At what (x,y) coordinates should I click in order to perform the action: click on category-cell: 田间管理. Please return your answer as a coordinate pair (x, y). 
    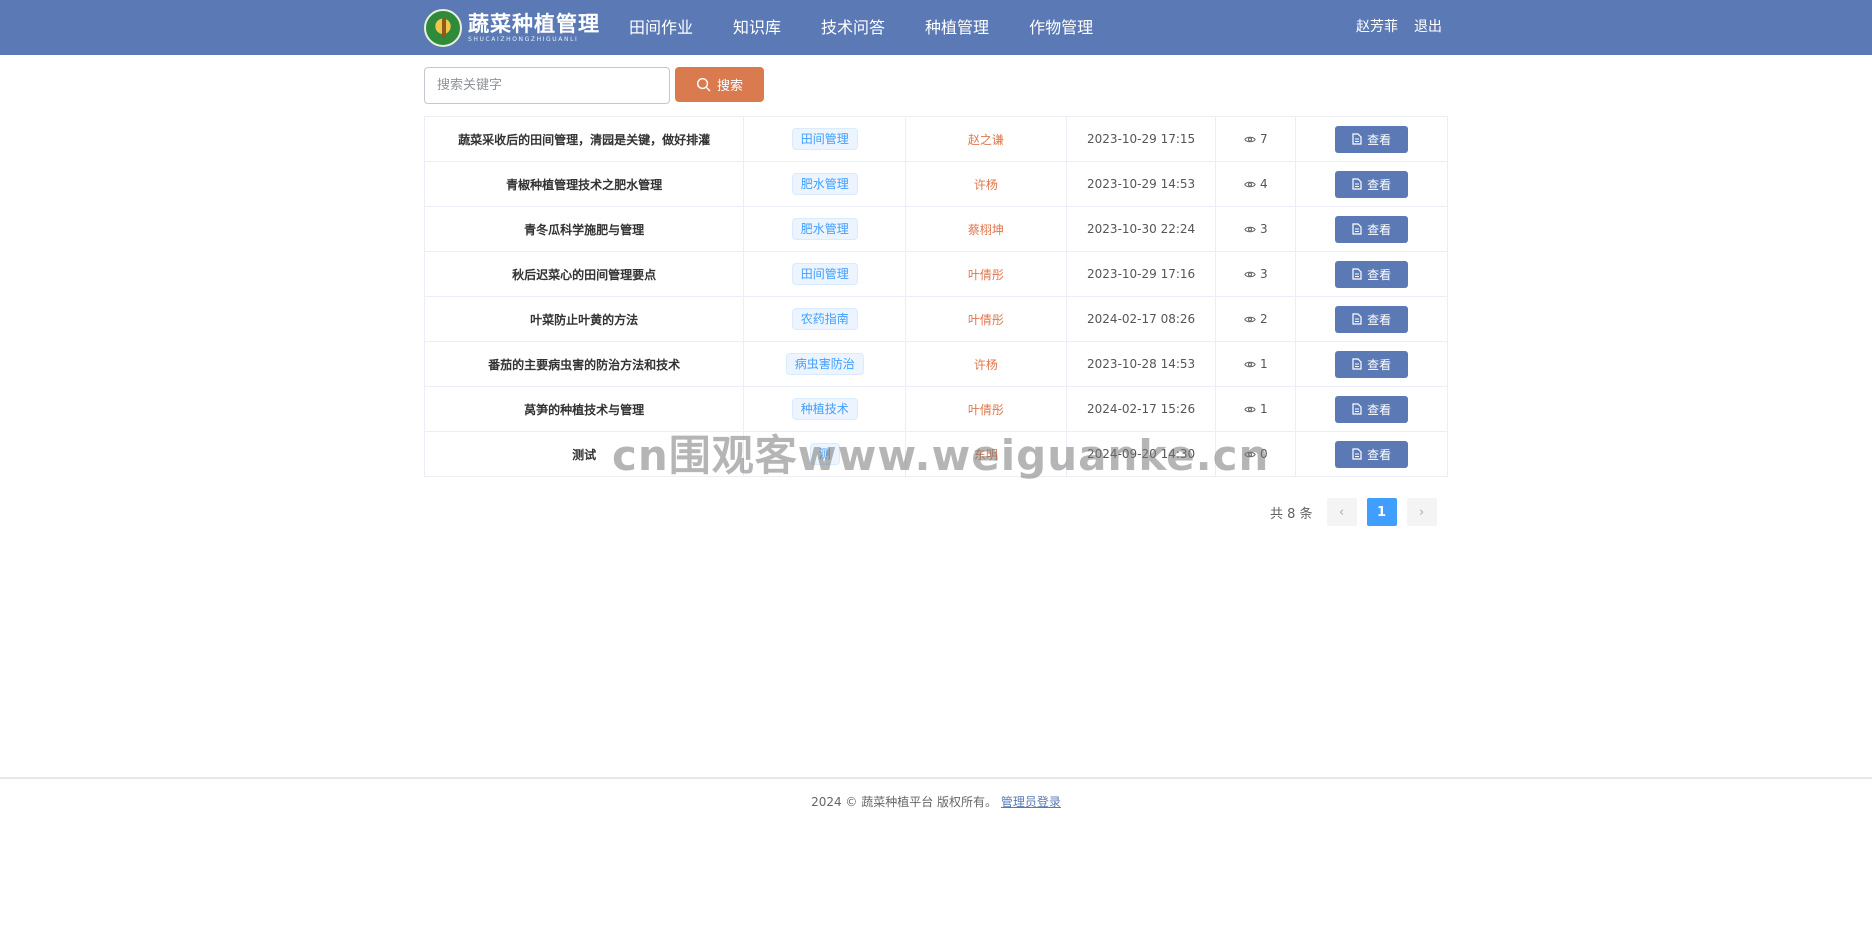
    Looking at the image, I should click on (825, 274).